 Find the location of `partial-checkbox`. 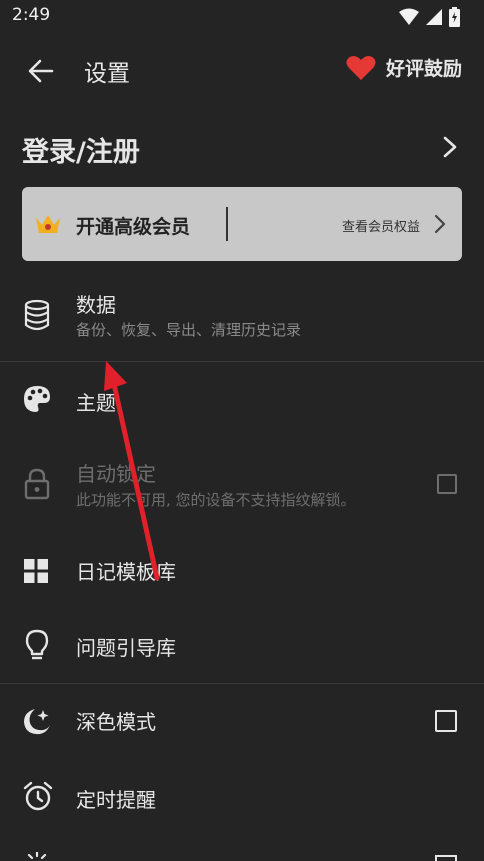

partial-checkbox is located at coordinates (446, 858).